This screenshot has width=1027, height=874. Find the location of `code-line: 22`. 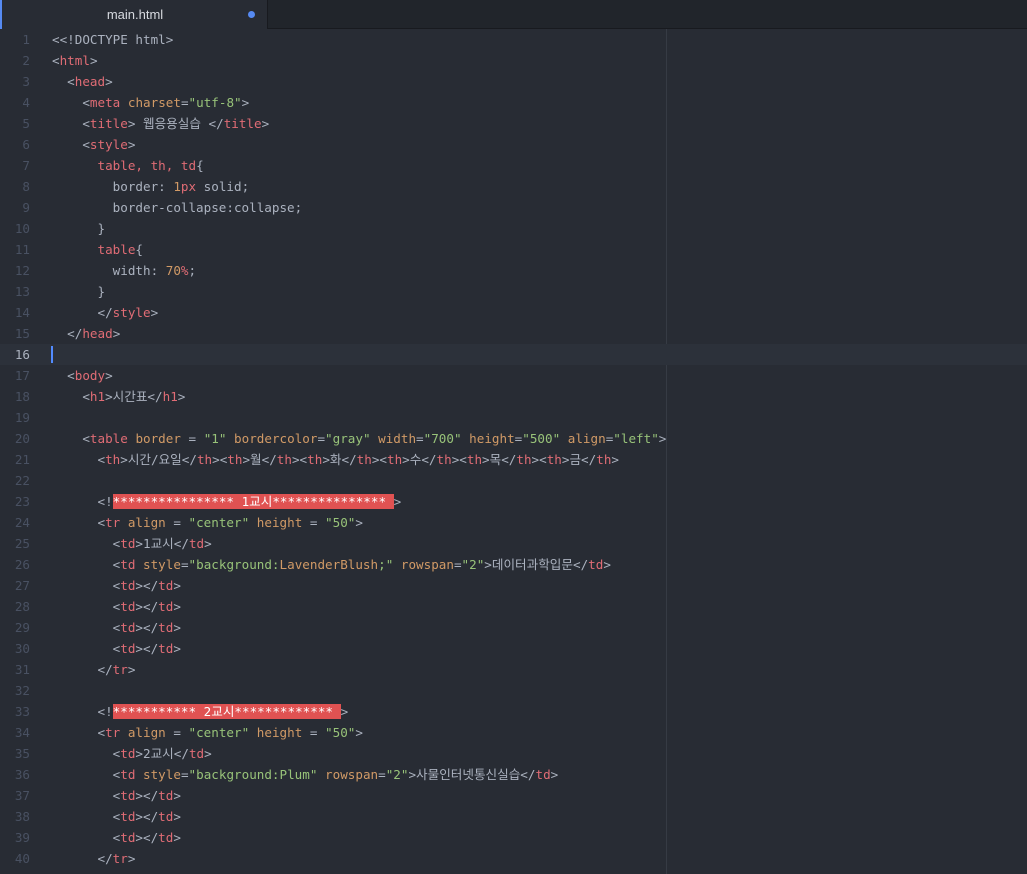

code-line: 22 is located at coordinates (513, 480).